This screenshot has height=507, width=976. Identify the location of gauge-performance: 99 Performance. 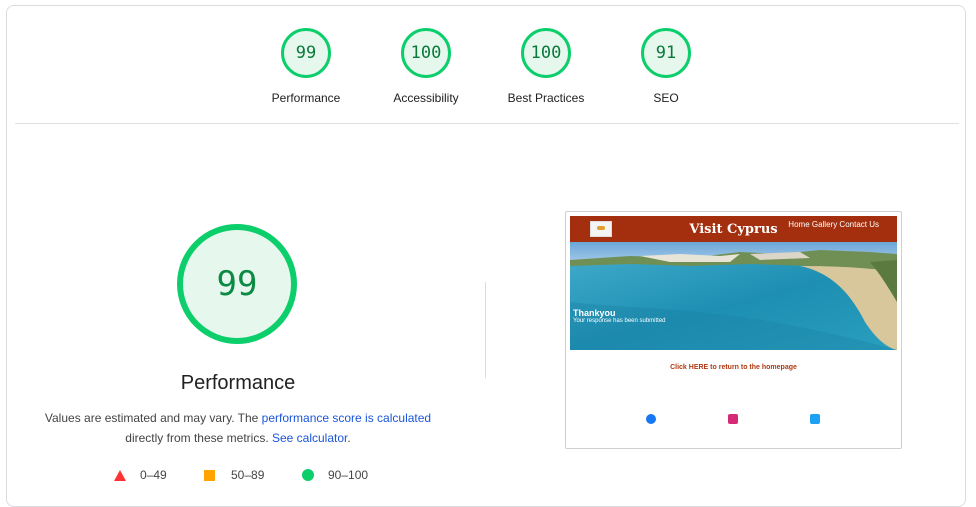
(306, 66).